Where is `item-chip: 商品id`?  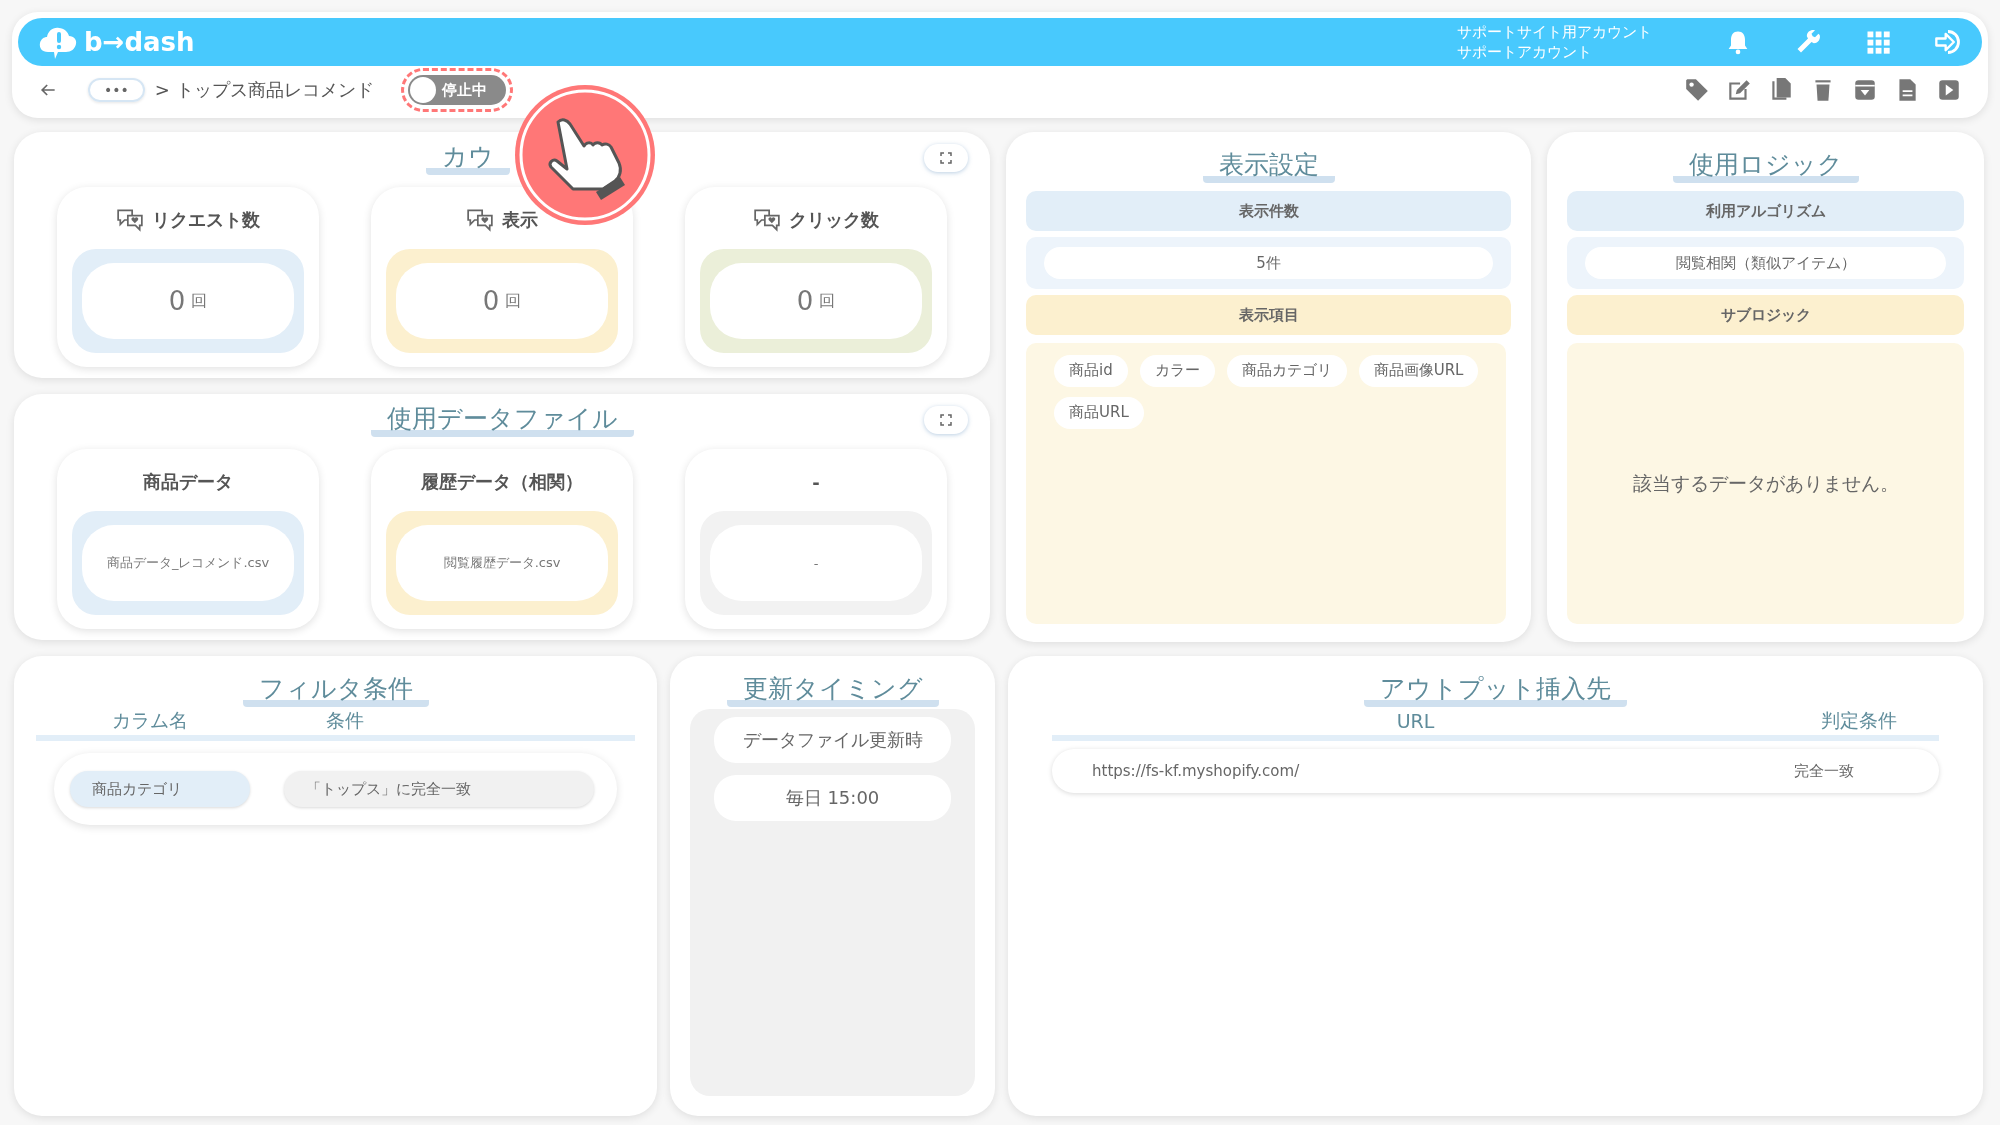
item-chip: 商品id is located at coordinates (1091, 371).